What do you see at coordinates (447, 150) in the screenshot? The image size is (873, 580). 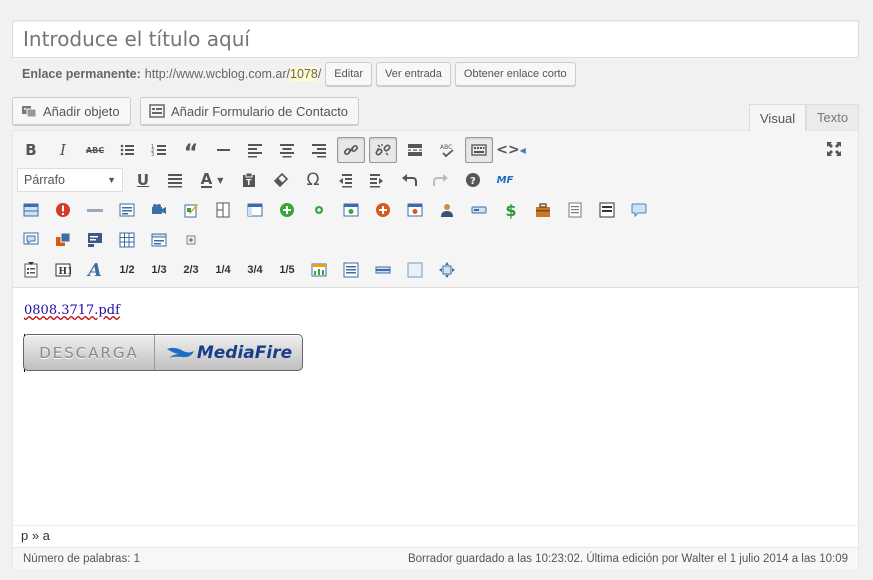 I see `spellcheck-button: ABC` at bounding box center [447, 150].